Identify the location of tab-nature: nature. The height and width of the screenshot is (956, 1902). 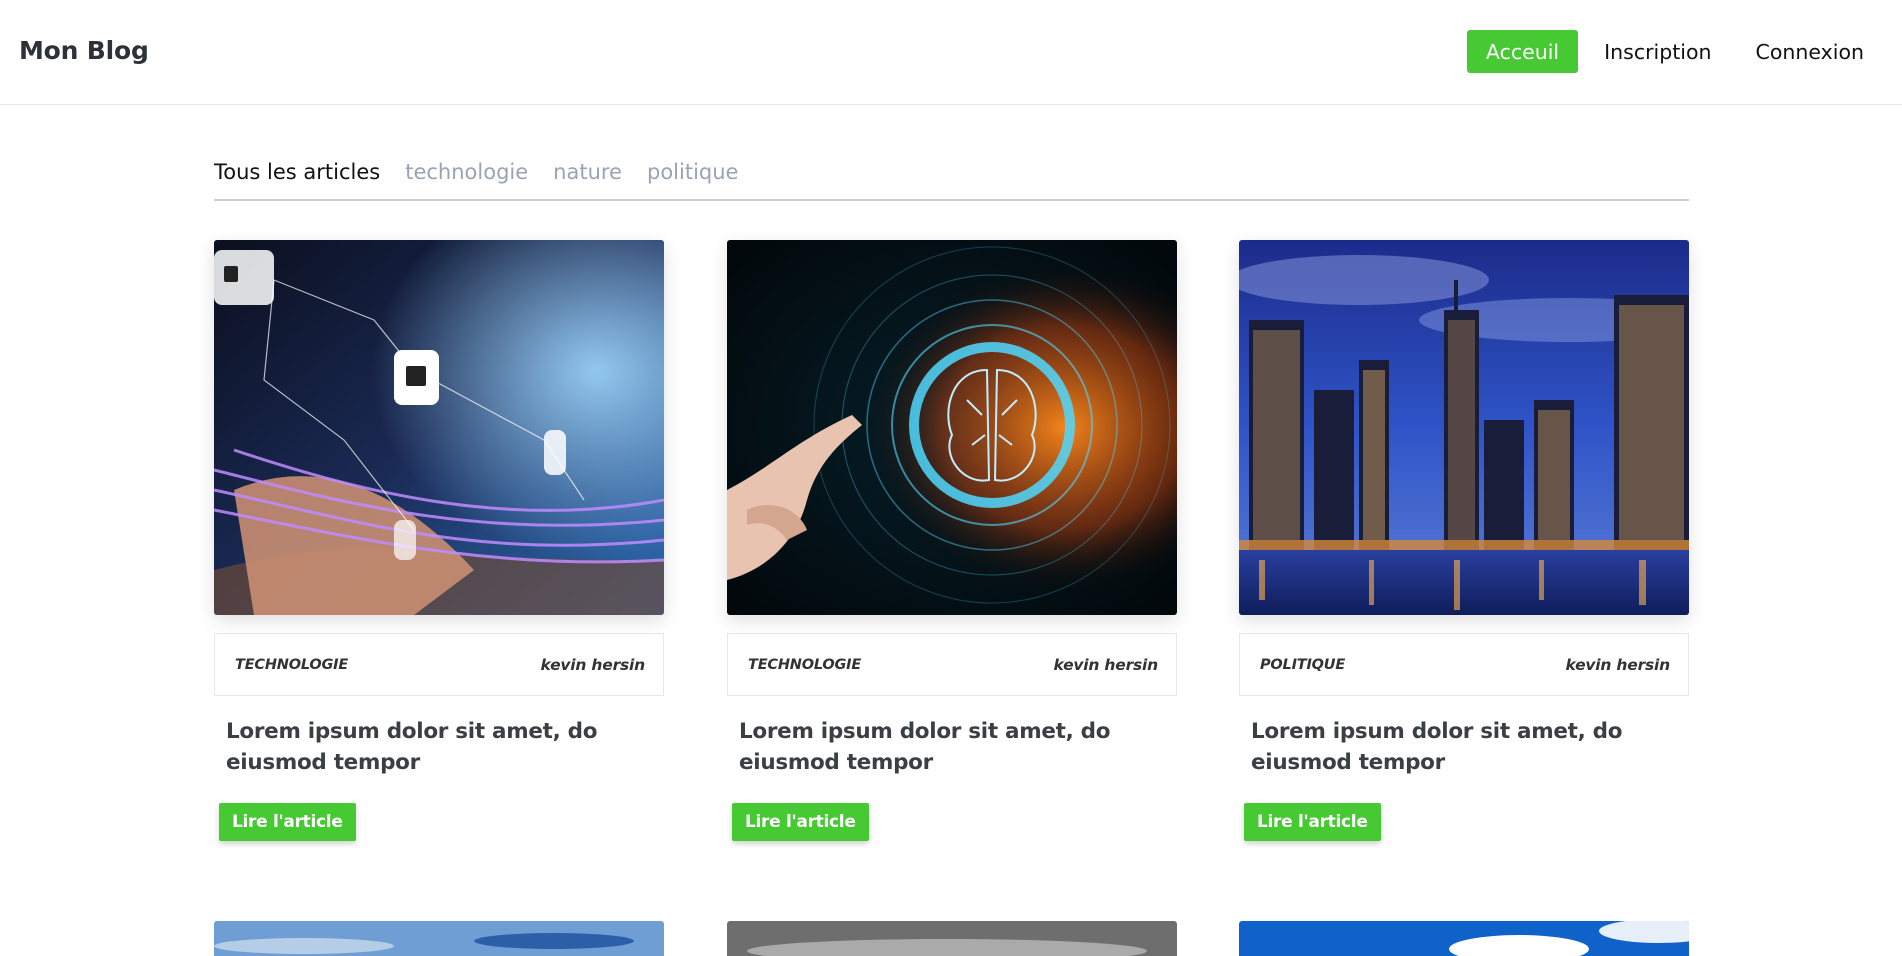
(587, 172).